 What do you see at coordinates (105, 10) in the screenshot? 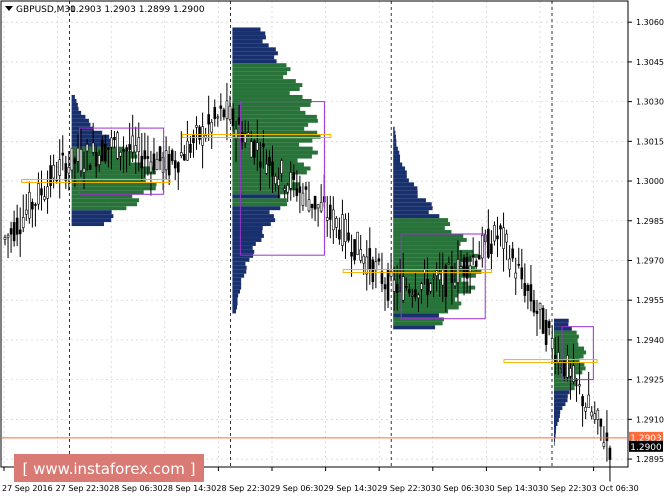
I see `chart-header: GBPUSD,M30 1.2903 1.2903 1.2899 1.2900` at bounding box center [105, 10].